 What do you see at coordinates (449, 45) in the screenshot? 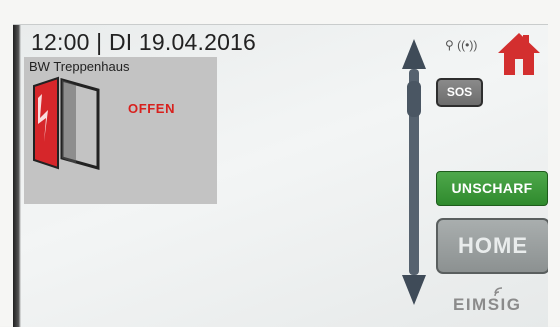
I see `usb-icon: ⚲` at bounding box center [449, 45].